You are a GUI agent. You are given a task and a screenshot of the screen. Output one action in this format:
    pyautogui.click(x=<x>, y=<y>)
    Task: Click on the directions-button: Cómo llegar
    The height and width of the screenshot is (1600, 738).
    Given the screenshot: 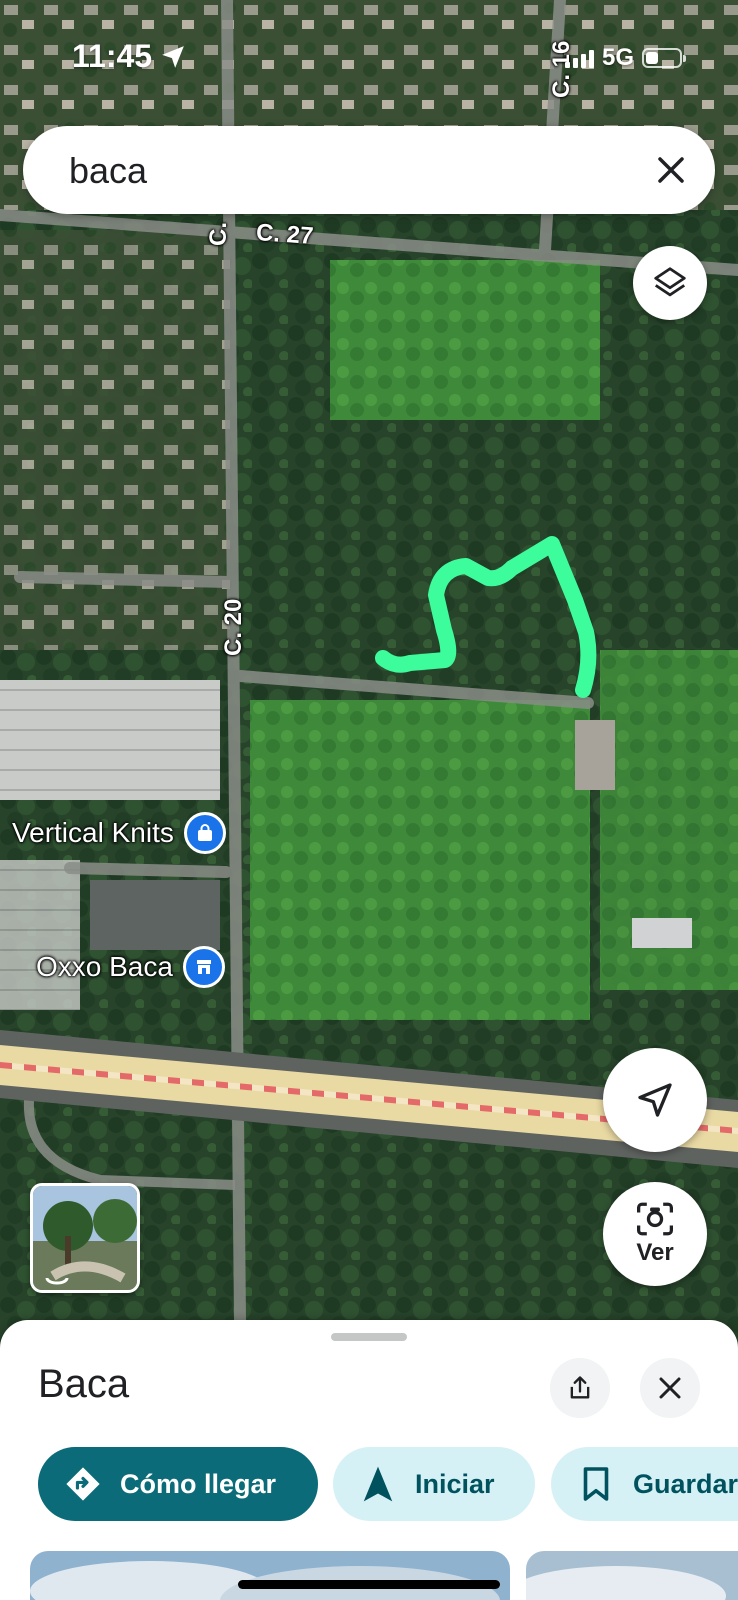 What is the action you would take?
    pyautogui.click(x=178, y=1484)
    